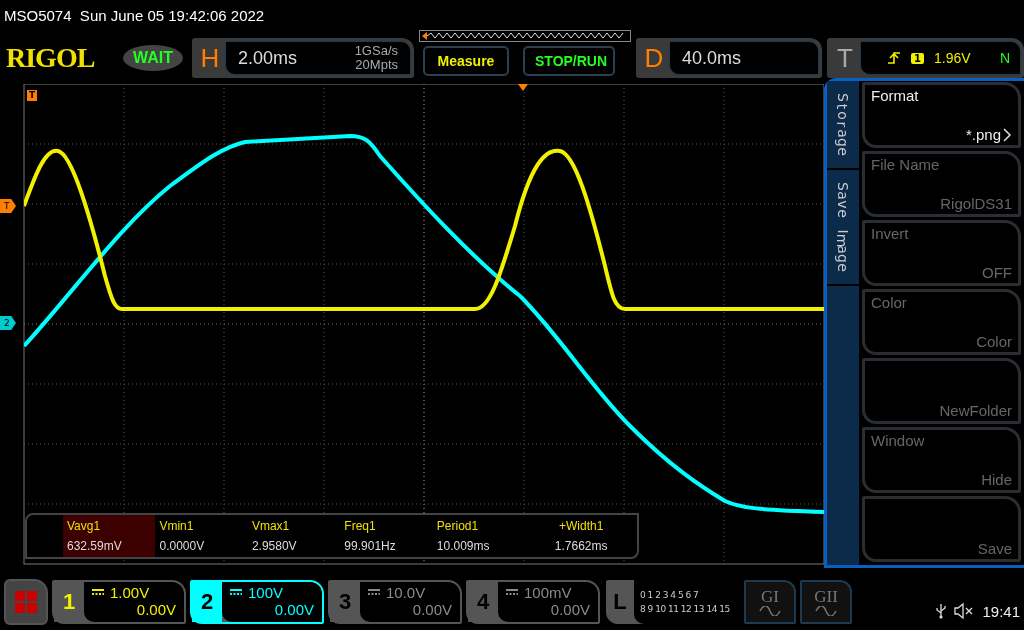  What do you see at coordinates (395, 602) in the screenshot?
I see `channel-box: 3 10.0V 0.00V` at bounding box center [395, 602].